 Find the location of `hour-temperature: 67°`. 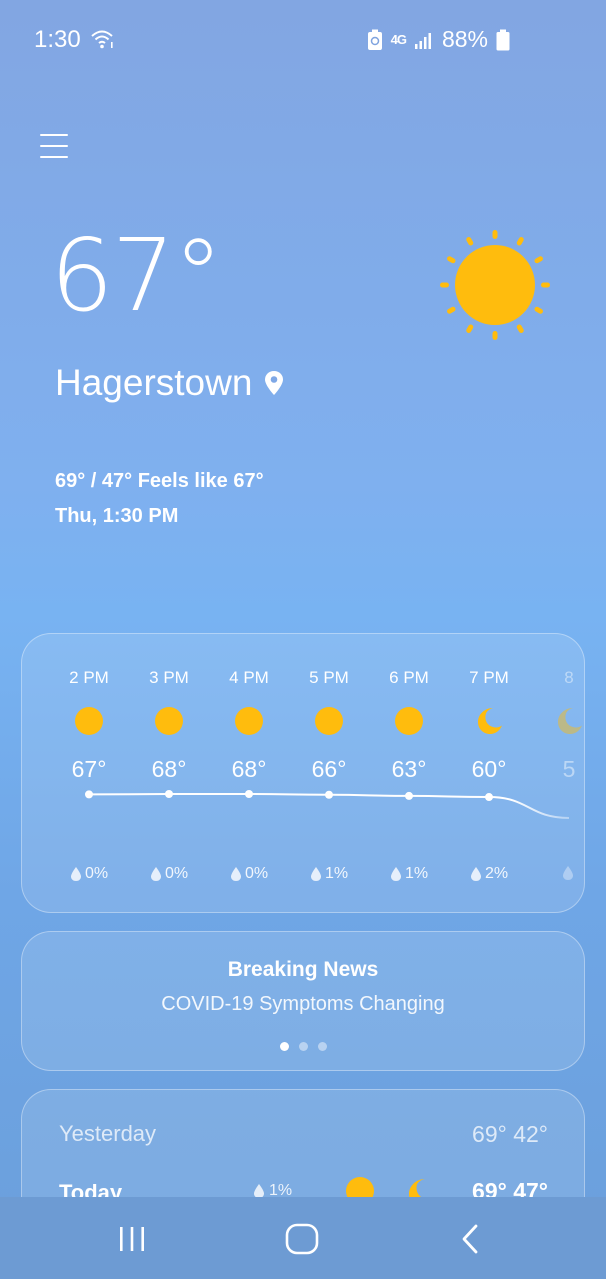

hour-temperature: 67° is located at coordinates (89, 769).